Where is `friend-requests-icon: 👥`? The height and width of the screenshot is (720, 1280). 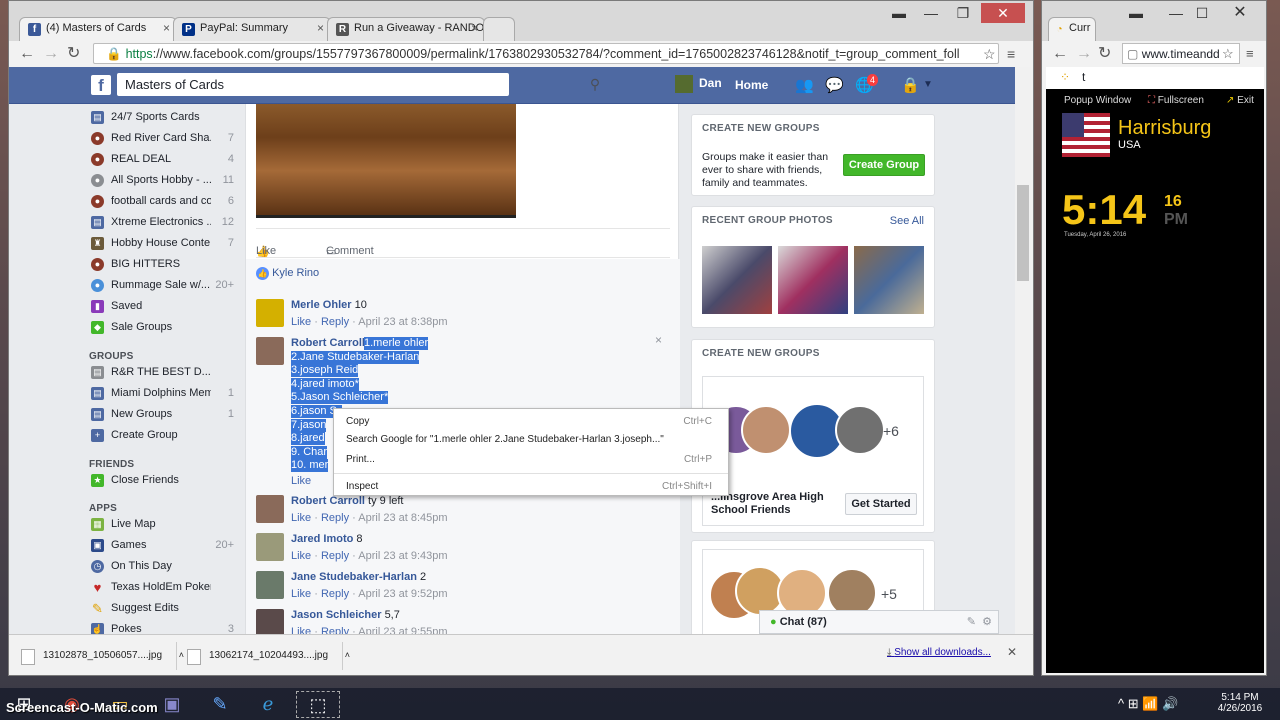 friend-requests-icon: 👥 is located at coordinates (804, 85).